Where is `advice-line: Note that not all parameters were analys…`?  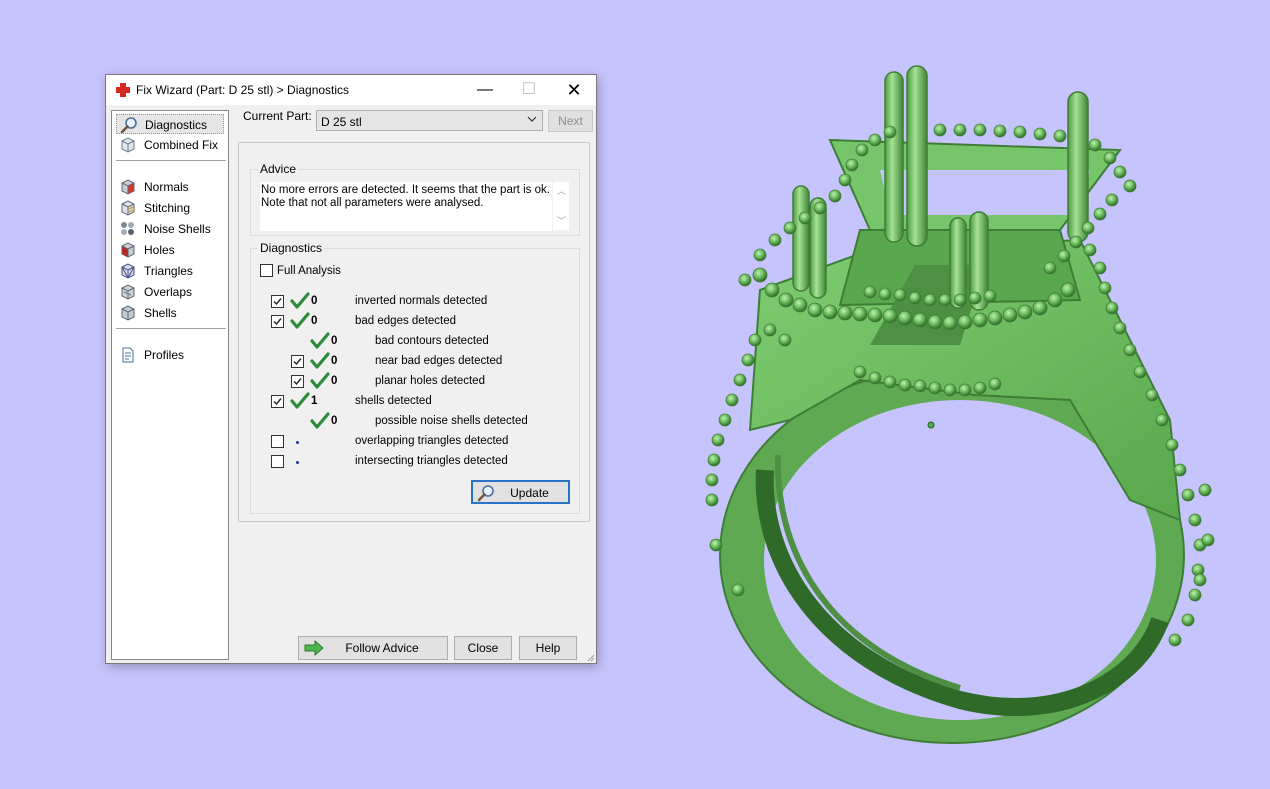 advice-line: Note that not all parameters were analys… is located at coordinates (372, 203).